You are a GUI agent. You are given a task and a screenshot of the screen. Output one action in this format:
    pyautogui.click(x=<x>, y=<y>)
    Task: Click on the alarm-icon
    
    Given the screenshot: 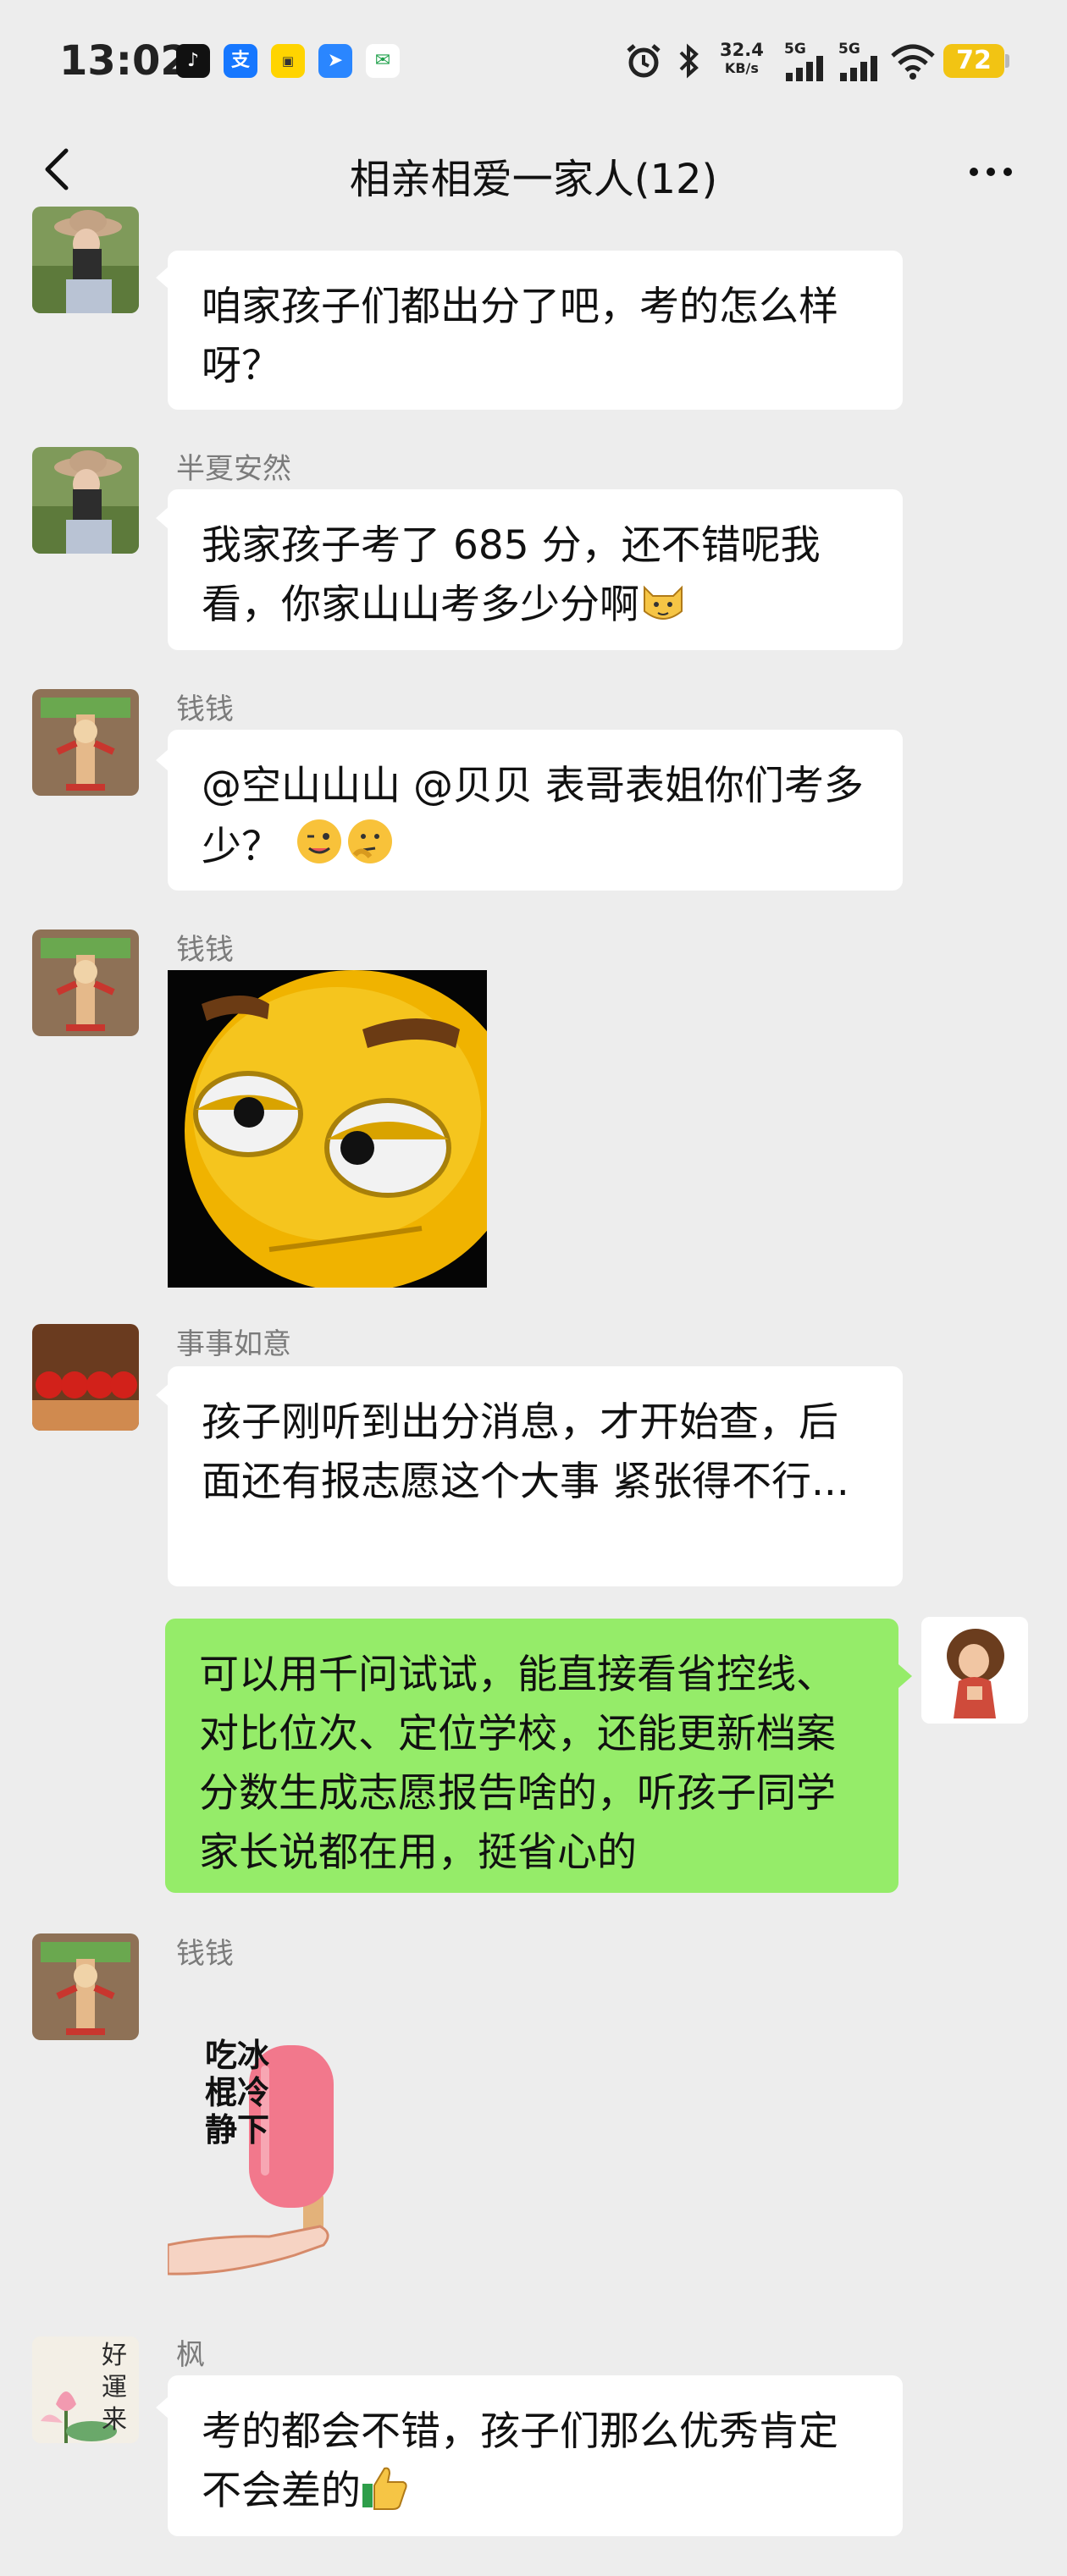 What is the action you would take?
    pyautogui.click(x=644, y=61)
    